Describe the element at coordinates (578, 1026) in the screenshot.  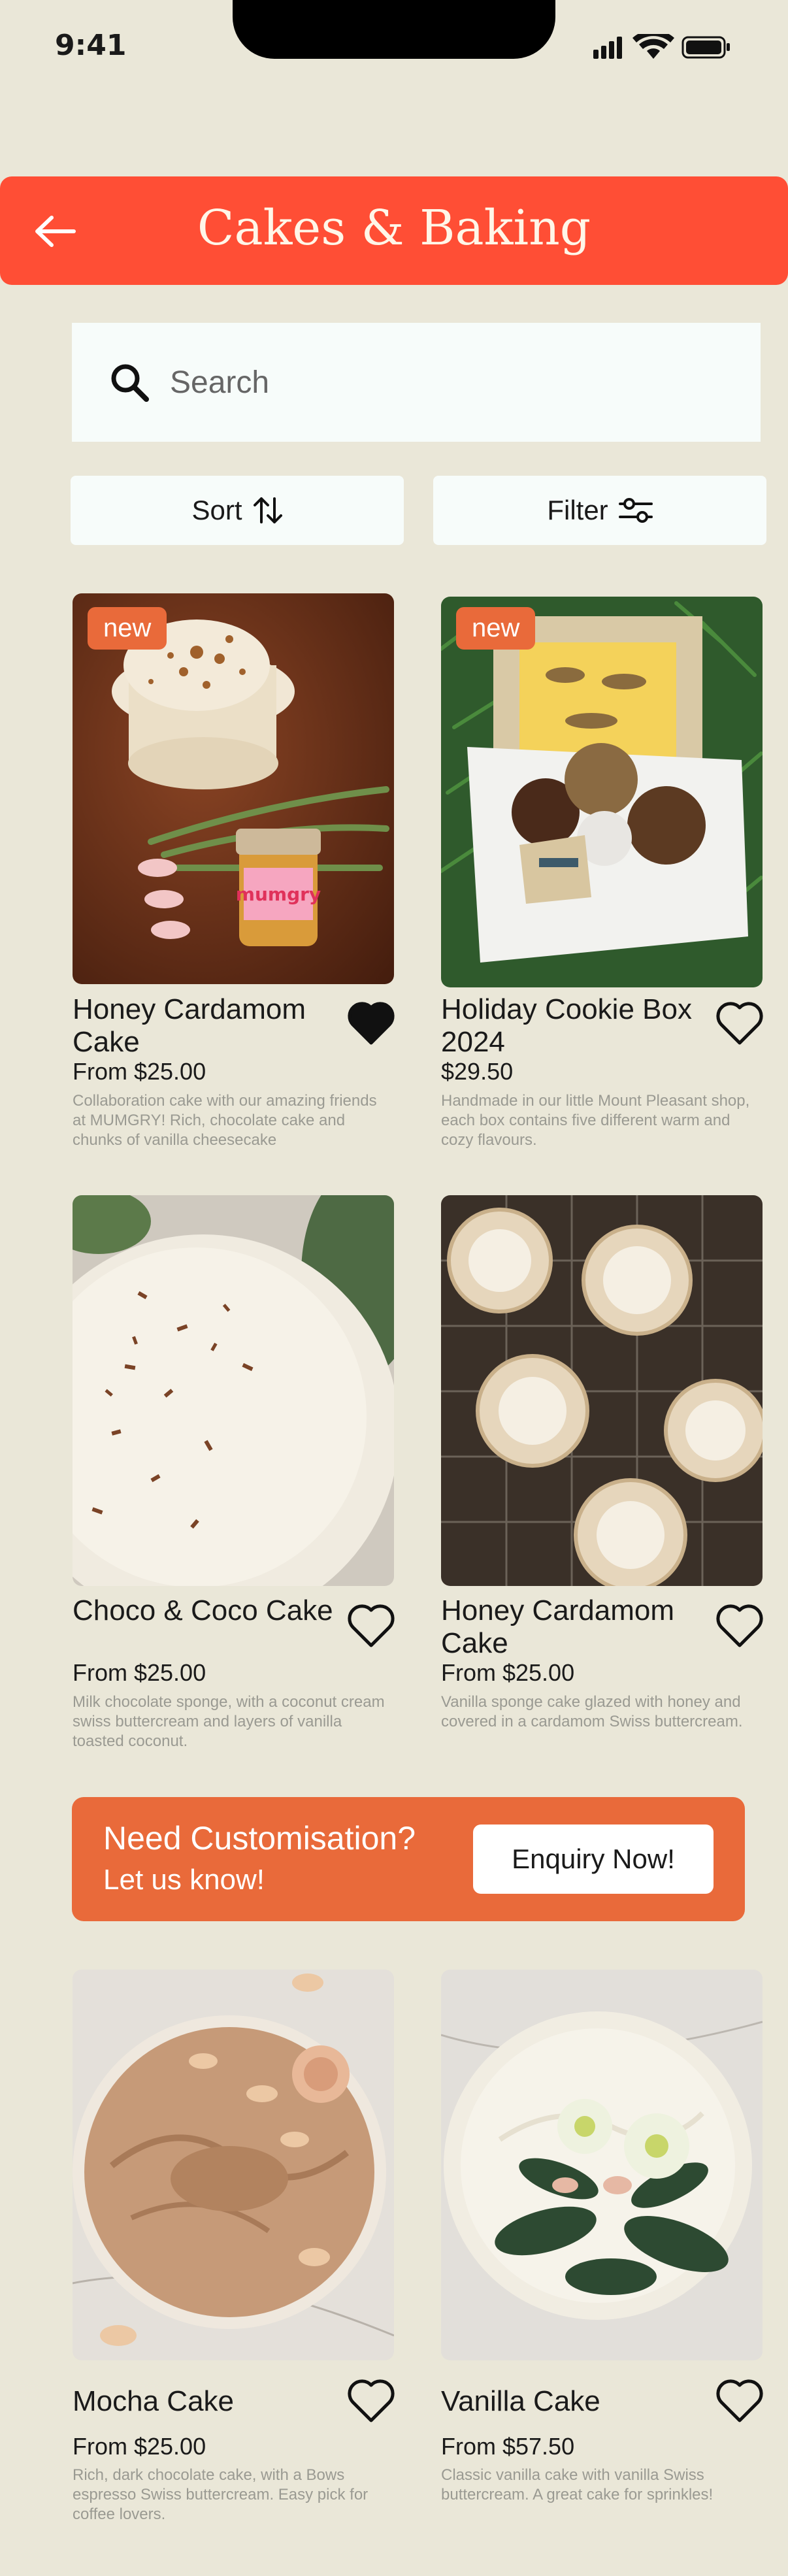
I see `product-name: Holiday Cookie Box 2024` at that location.